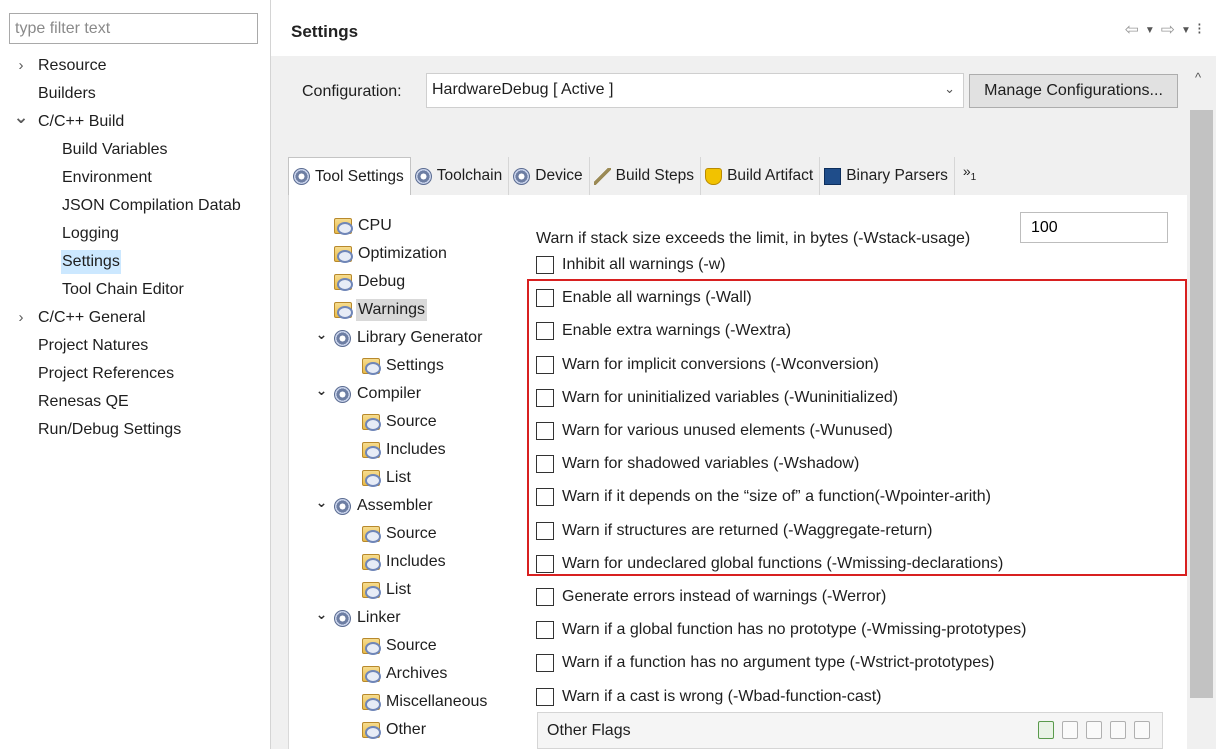 This screenshot has width=1216, height=749. Describe the element at coordinates (1046, 730) in the screenshot. I see `add-icon` at that location.